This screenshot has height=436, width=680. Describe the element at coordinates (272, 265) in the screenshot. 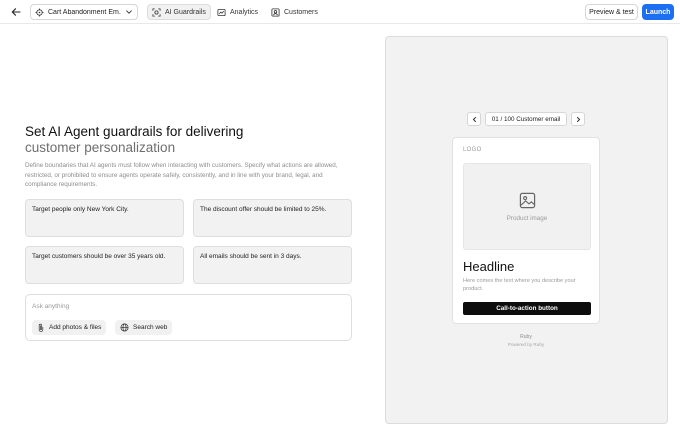

I see `guardrail-card: All emails should be sent in 3 days.` at that location.